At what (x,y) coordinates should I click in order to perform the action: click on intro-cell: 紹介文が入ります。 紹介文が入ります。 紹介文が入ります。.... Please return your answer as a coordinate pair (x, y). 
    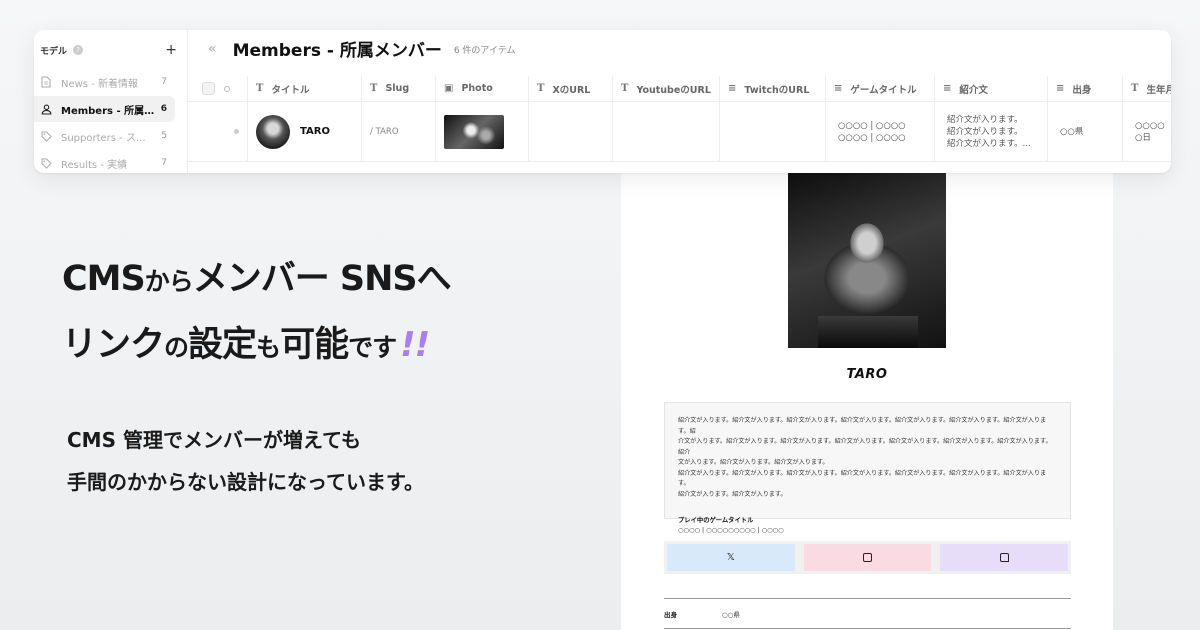
    Looking at the image, I should click on (991, 131).